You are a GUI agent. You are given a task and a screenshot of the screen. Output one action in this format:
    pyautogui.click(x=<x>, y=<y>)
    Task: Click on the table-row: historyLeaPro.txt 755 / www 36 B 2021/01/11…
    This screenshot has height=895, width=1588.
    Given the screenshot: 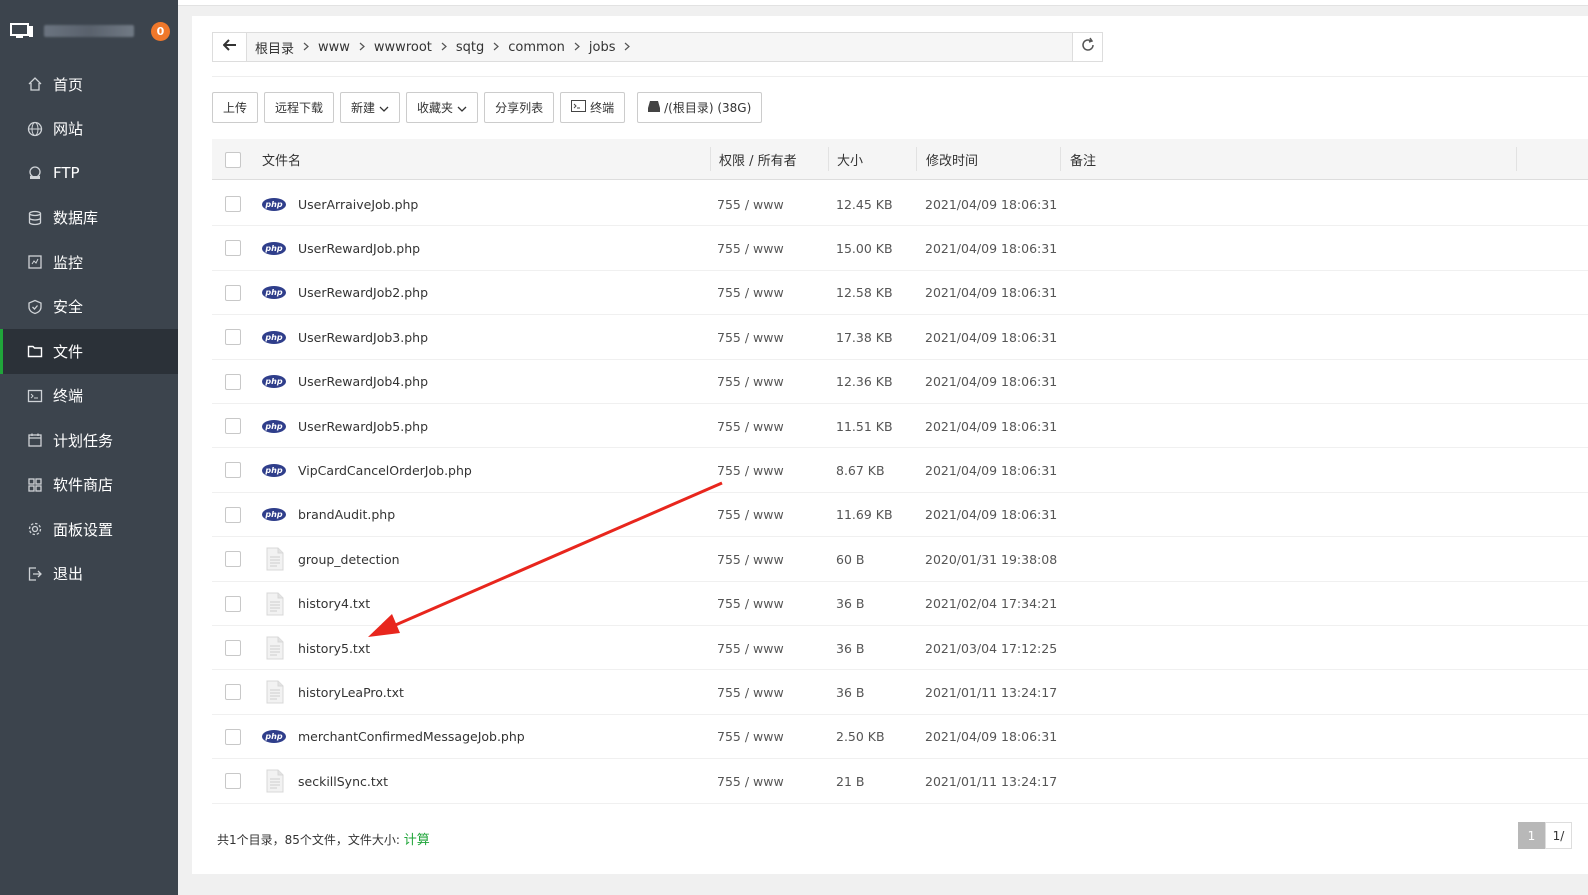 What is the action you would take?
    pyautogui.click(x=900, y=692)
    